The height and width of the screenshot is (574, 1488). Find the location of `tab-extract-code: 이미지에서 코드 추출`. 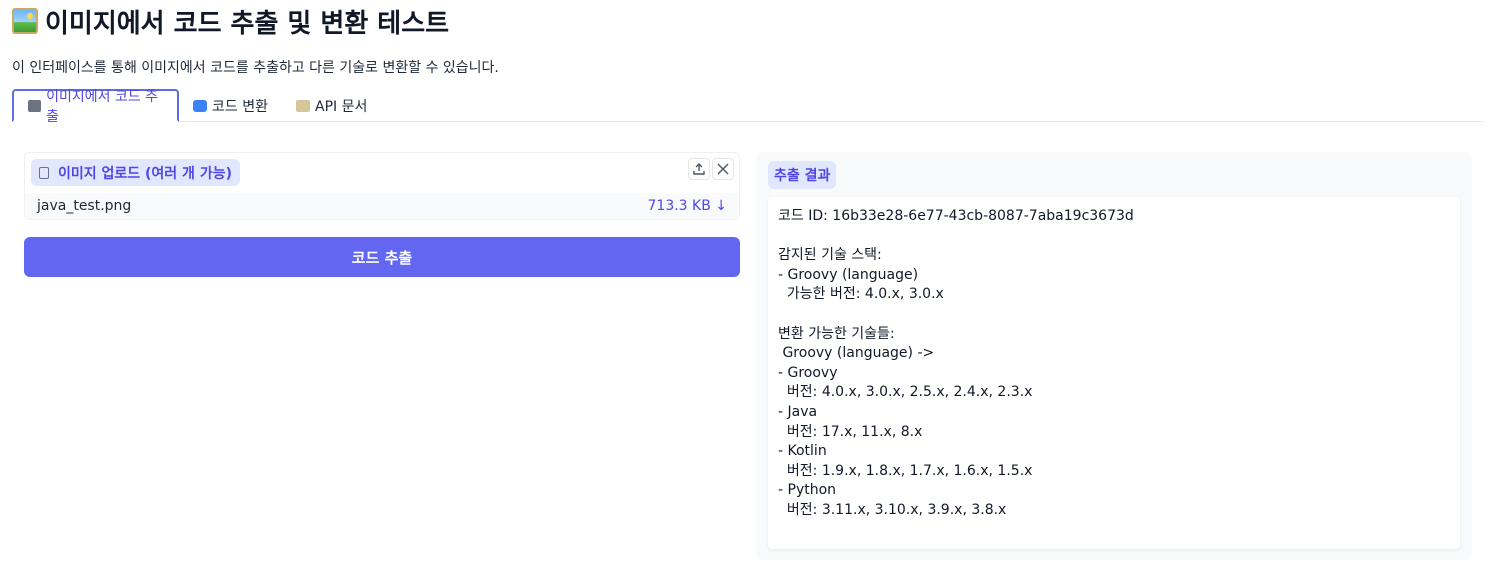

tab-extract-code: 이미지에서 코드 추출 is located at coordinates (95, 107).